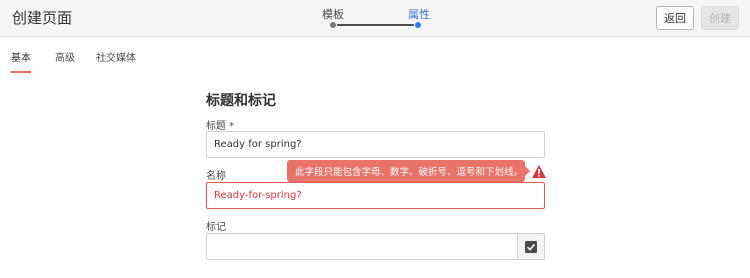  Describe the element at coordinates (375, 25) in the screenshot. I see `wizard-track` at that location.